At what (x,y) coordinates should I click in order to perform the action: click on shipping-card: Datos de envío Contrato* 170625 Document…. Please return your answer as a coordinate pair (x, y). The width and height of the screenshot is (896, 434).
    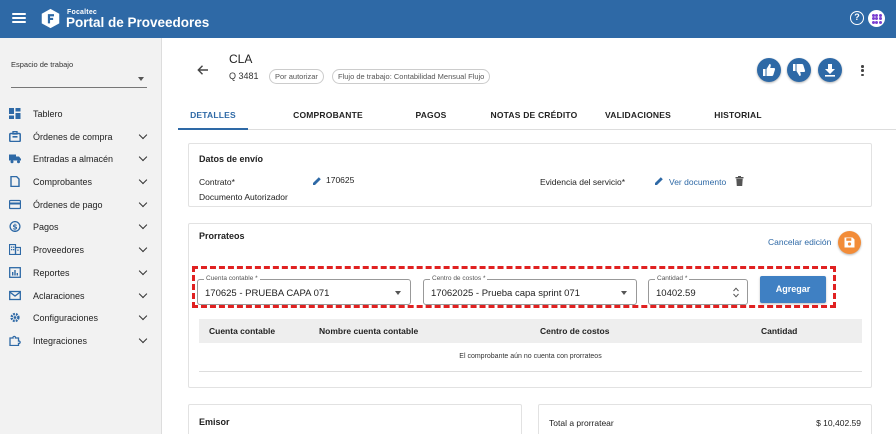
    Looking at the image, I should click on (530, 175).